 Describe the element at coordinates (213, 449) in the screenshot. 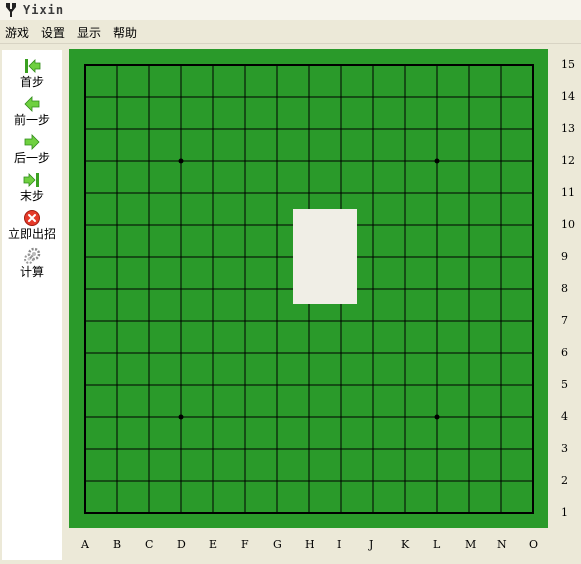

I see `board-point-E3` at that location.